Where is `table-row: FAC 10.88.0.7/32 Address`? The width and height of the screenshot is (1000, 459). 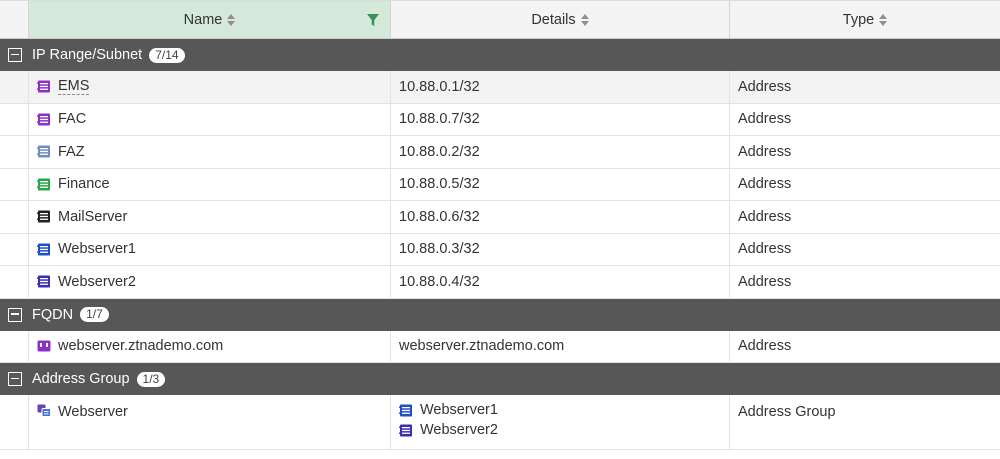
table-row: FAC 10.88.0.7/32 Address is located at coordinates (500, 119).